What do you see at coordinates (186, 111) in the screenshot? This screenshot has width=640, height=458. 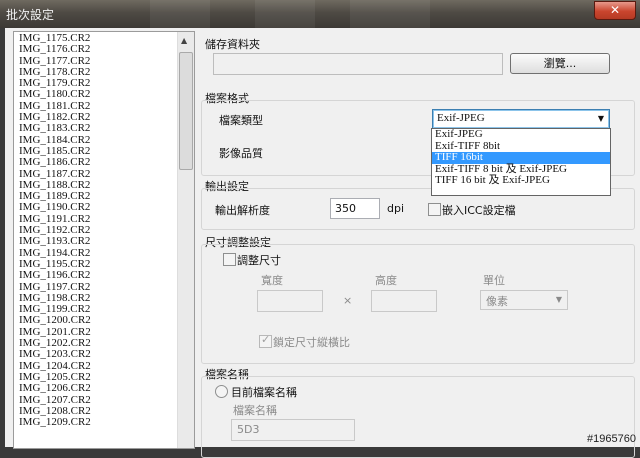 I see `scrollbar-thumb` at bounding box center [186, 111].